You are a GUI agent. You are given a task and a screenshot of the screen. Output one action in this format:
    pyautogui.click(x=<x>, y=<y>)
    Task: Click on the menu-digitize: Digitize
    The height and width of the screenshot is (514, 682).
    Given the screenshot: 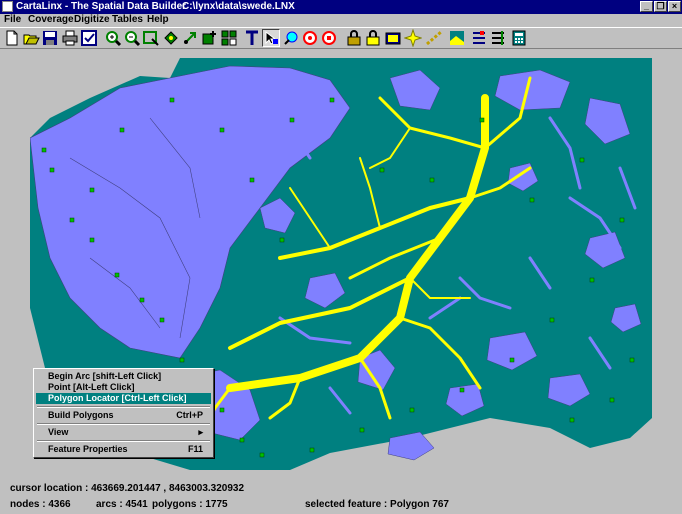 What is the action you would take?
    pyautogui.click(x=92, y=20)
    